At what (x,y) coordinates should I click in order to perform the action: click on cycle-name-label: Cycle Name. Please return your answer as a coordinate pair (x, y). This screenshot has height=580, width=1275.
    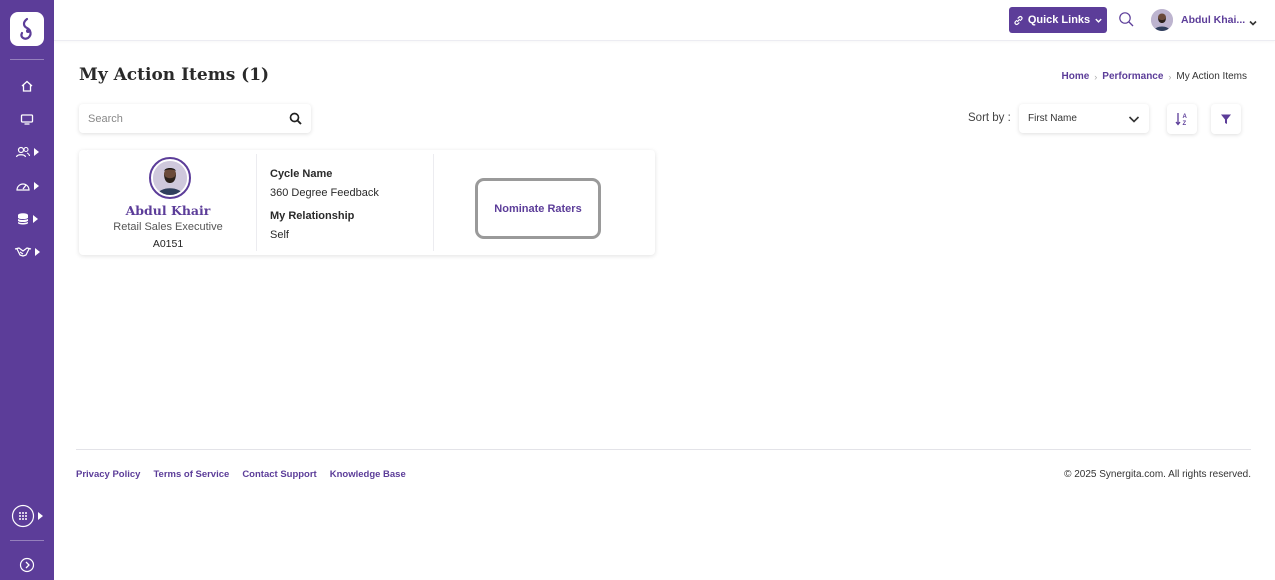
    Looking at the image, I should click on (301, 174).